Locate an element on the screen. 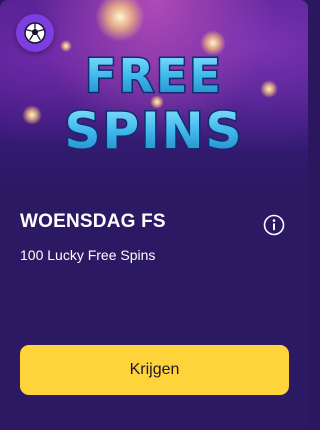 This screenshot has height=430, width=320. sport-badge is located at coordinates (35, 33).